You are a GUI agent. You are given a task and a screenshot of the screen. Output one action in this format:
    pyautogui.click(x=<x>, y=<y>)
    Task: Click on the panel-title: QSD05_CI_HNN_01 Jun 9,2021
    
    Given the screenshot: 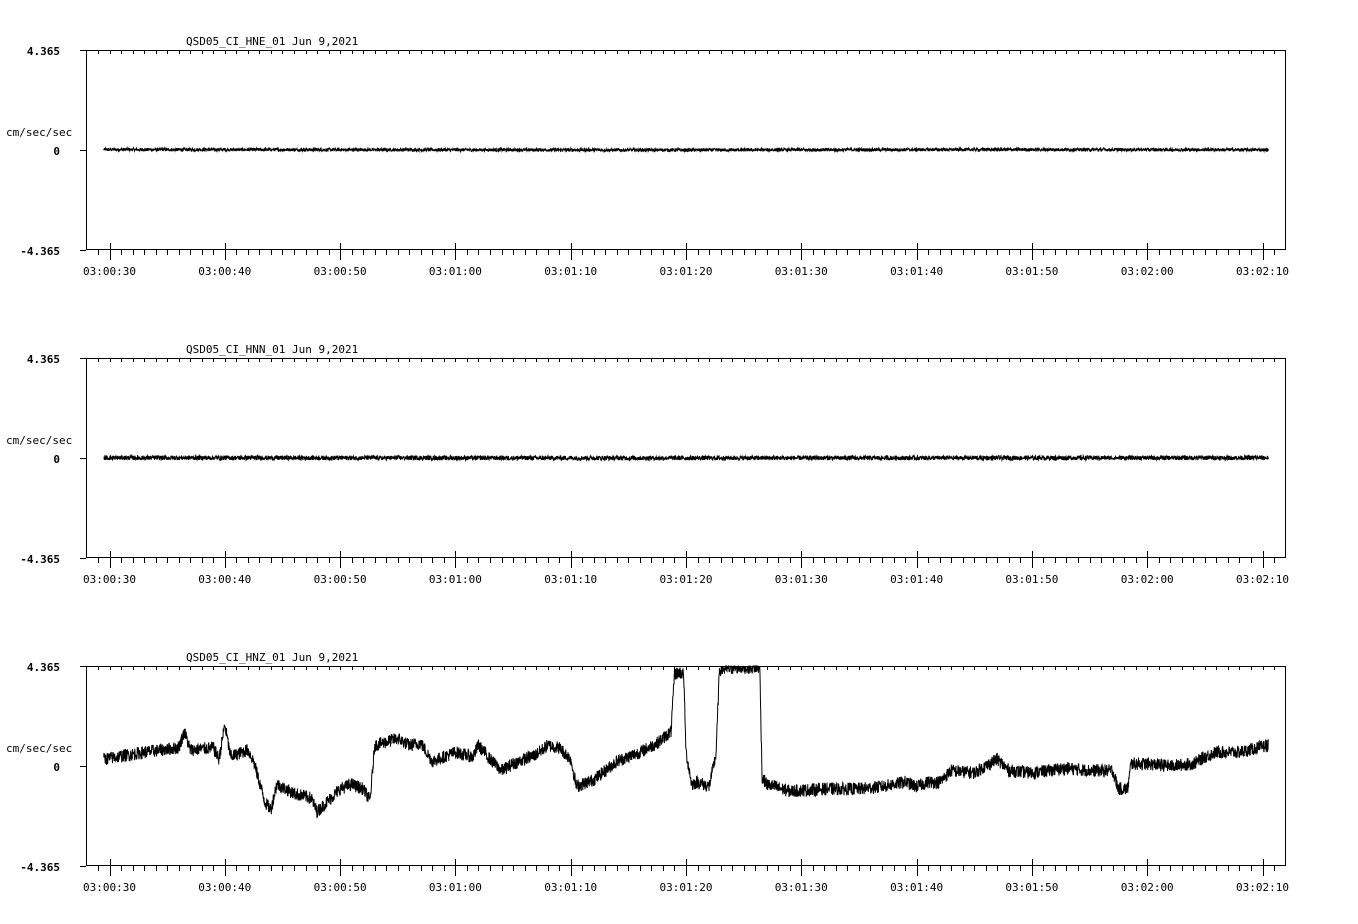 What is the action you would take?
    pyautogui.click(x=272, y=349)
    